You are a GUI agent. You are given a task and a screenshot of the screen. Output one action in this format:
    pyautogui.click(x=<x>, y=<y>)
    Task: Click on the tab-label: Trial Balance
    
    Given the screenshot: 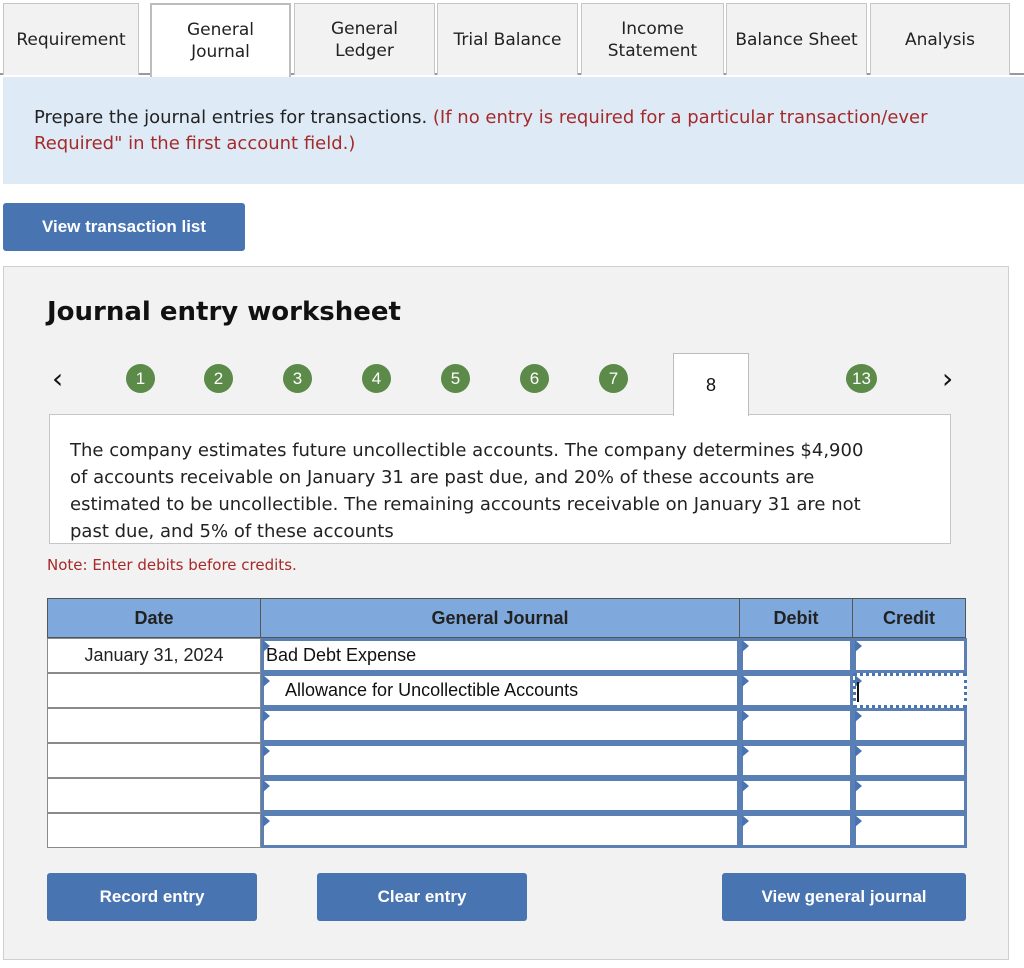 What is the action you would take?
    pyautogui.click(x=507, y=39)
    